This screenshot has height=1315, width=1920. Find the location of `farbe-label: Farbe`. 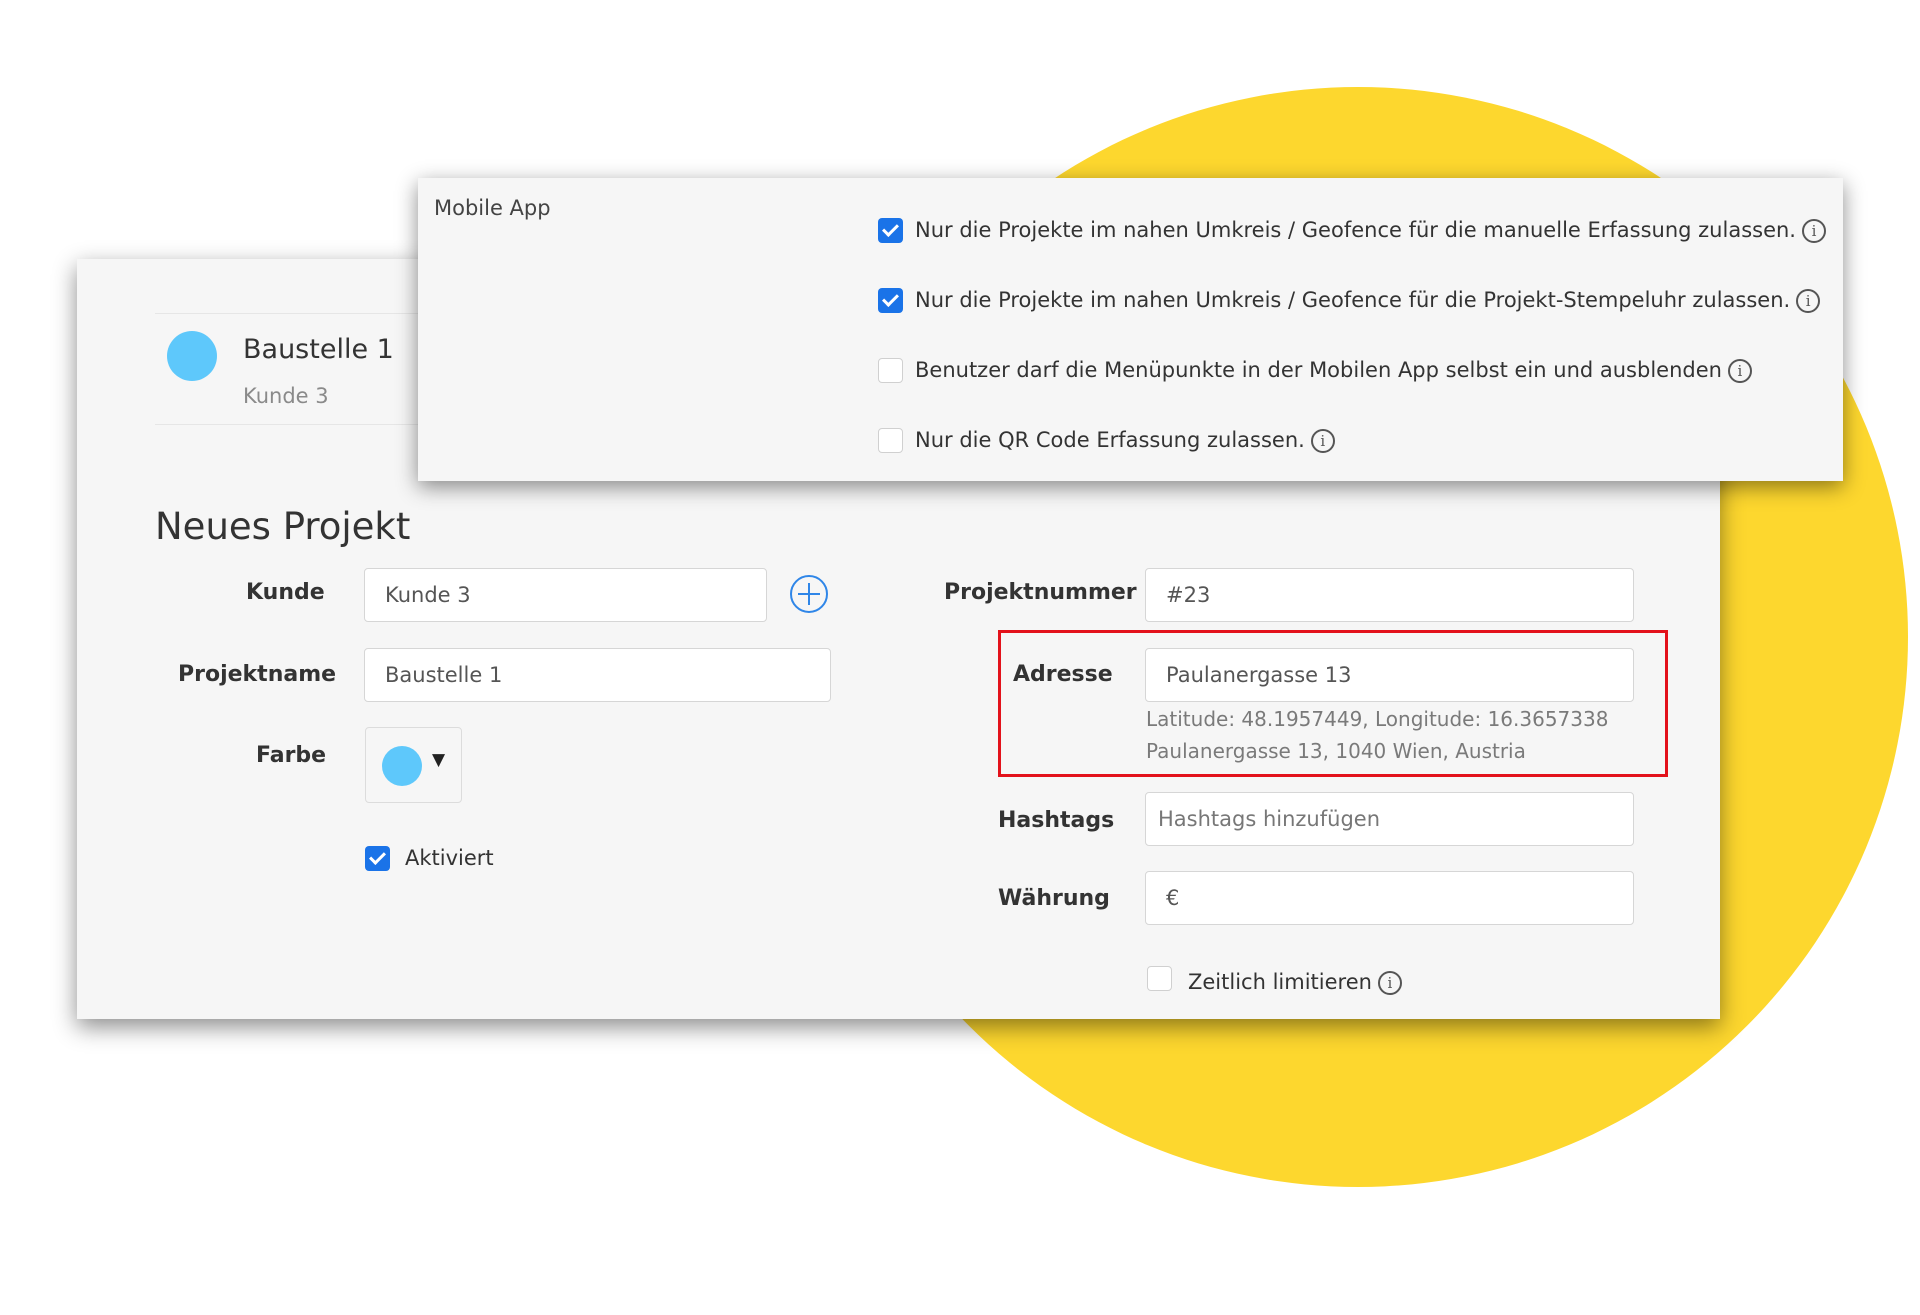

farbe-label: Farbe is located at coordinates (291, 755).